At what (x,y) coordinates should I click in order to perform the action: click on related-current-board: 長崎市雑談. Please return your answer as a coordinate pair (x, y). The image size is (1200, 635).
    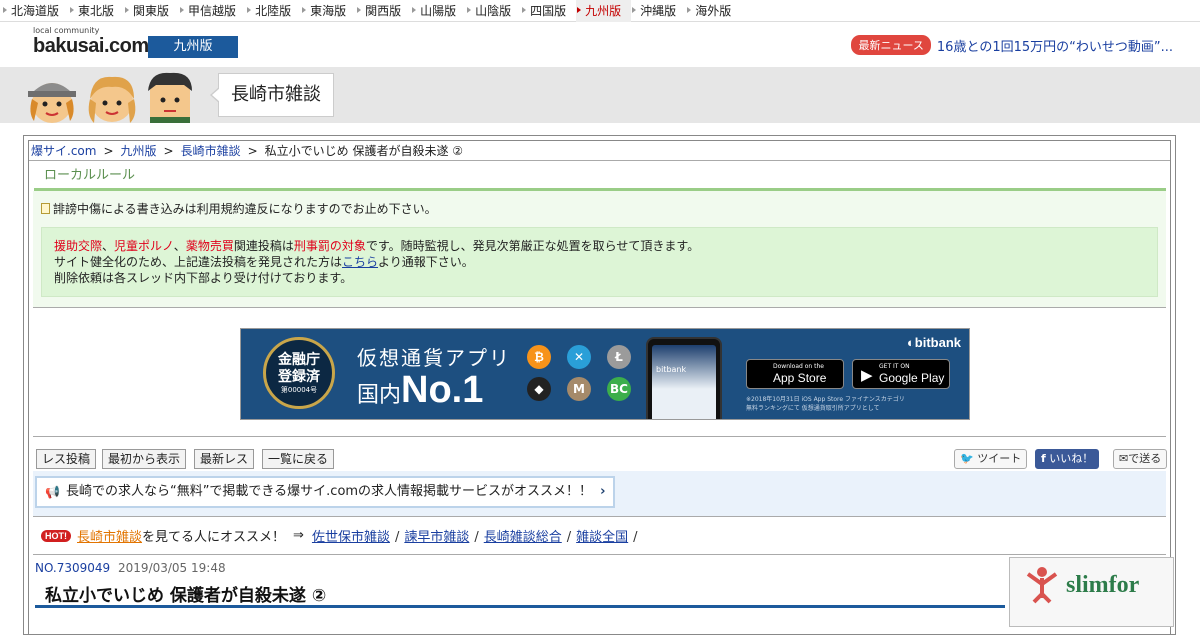
    Looking at the image, I should click on (109, 535).